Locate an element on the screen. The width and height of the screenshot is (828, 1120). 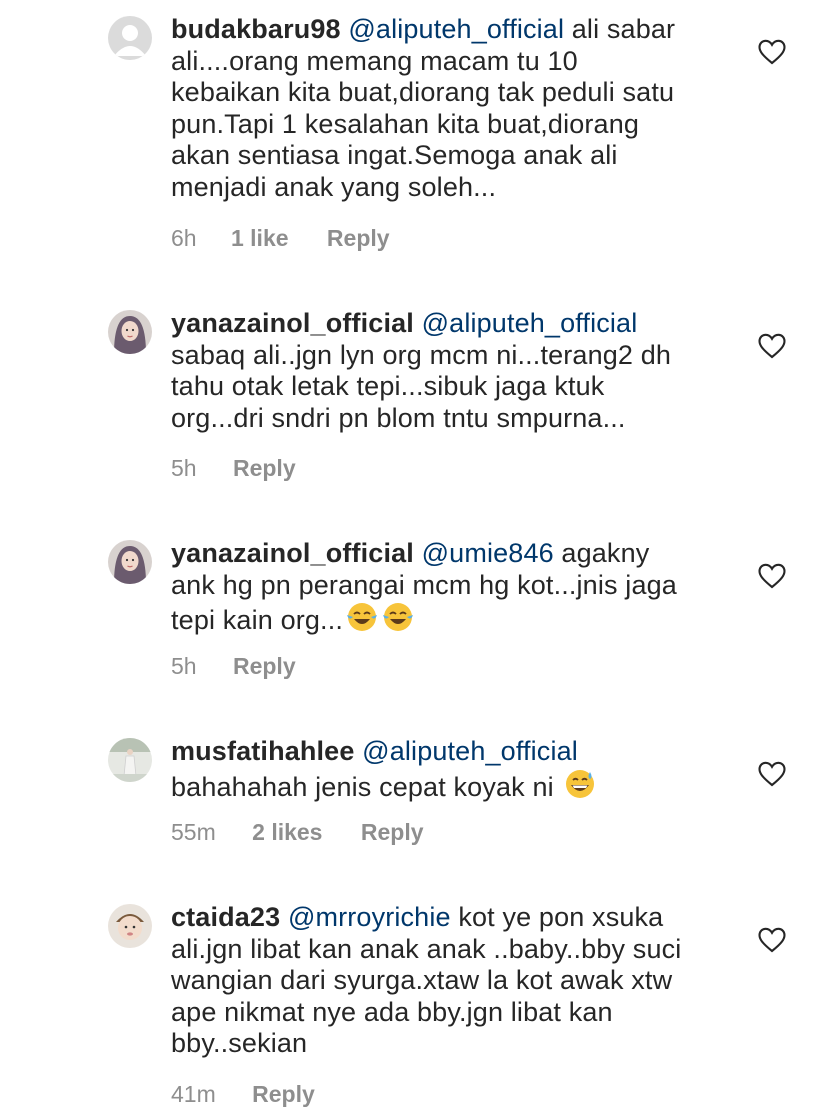
comment-body-line: bahahahah jenis cepat koyak ni is located at coordinates (366, 786).